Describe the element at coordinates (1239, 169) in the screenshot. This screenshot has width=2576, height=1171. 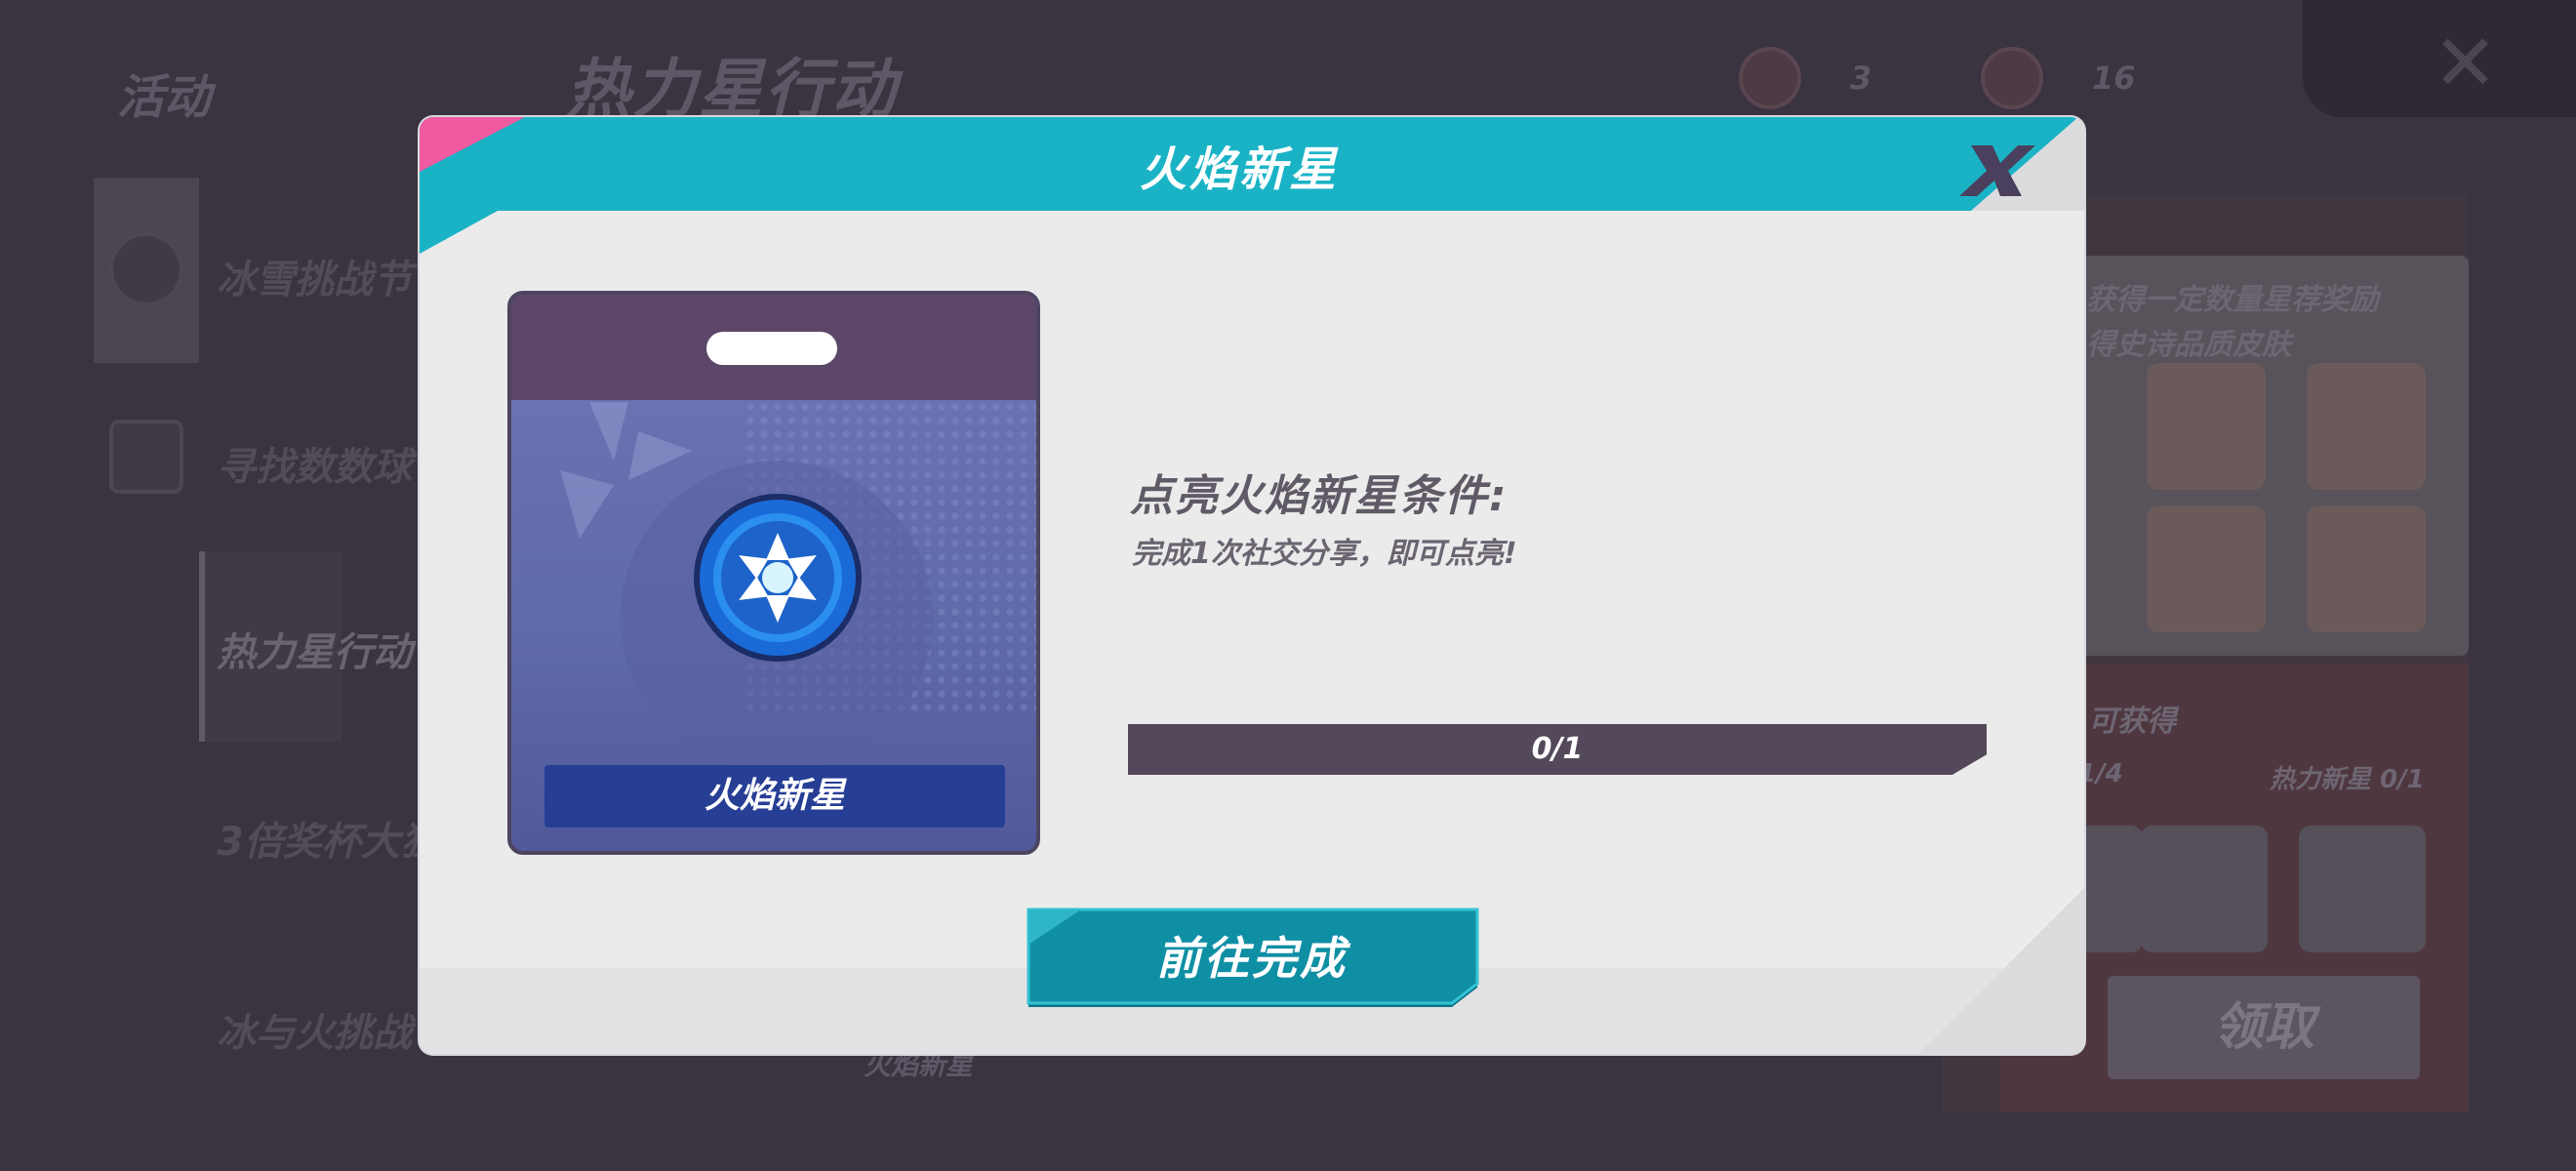
I see `dialog-title: 火焰新星` at that location.